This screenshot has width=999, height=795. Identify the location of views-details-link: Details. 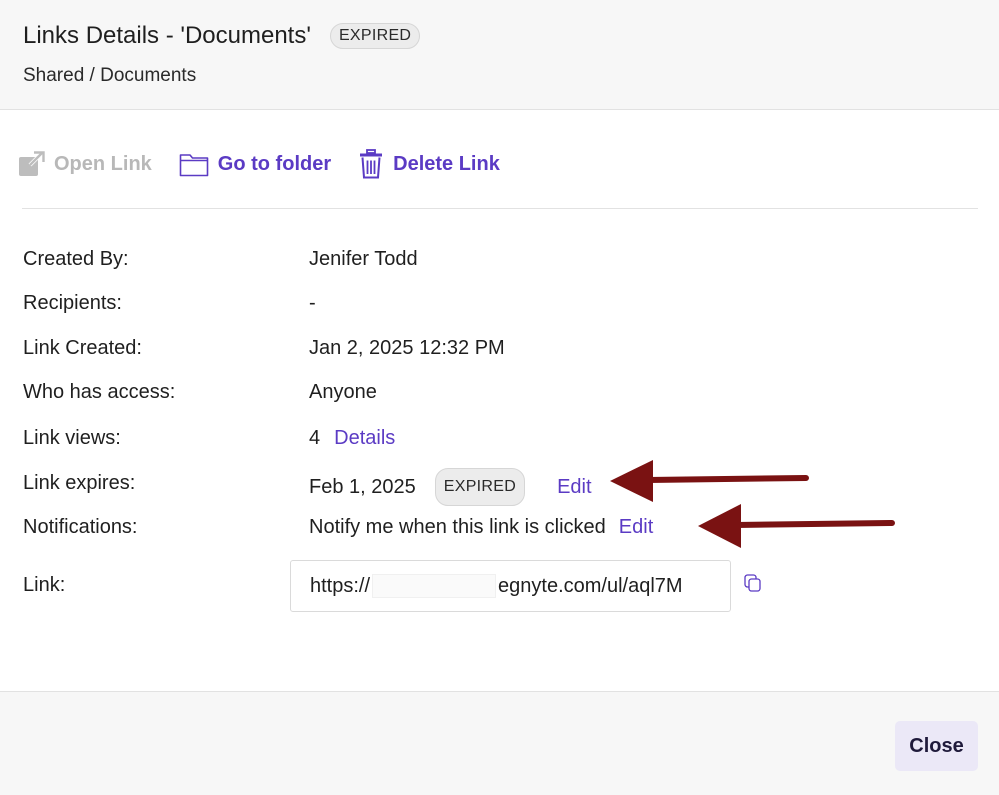
(364, 438).